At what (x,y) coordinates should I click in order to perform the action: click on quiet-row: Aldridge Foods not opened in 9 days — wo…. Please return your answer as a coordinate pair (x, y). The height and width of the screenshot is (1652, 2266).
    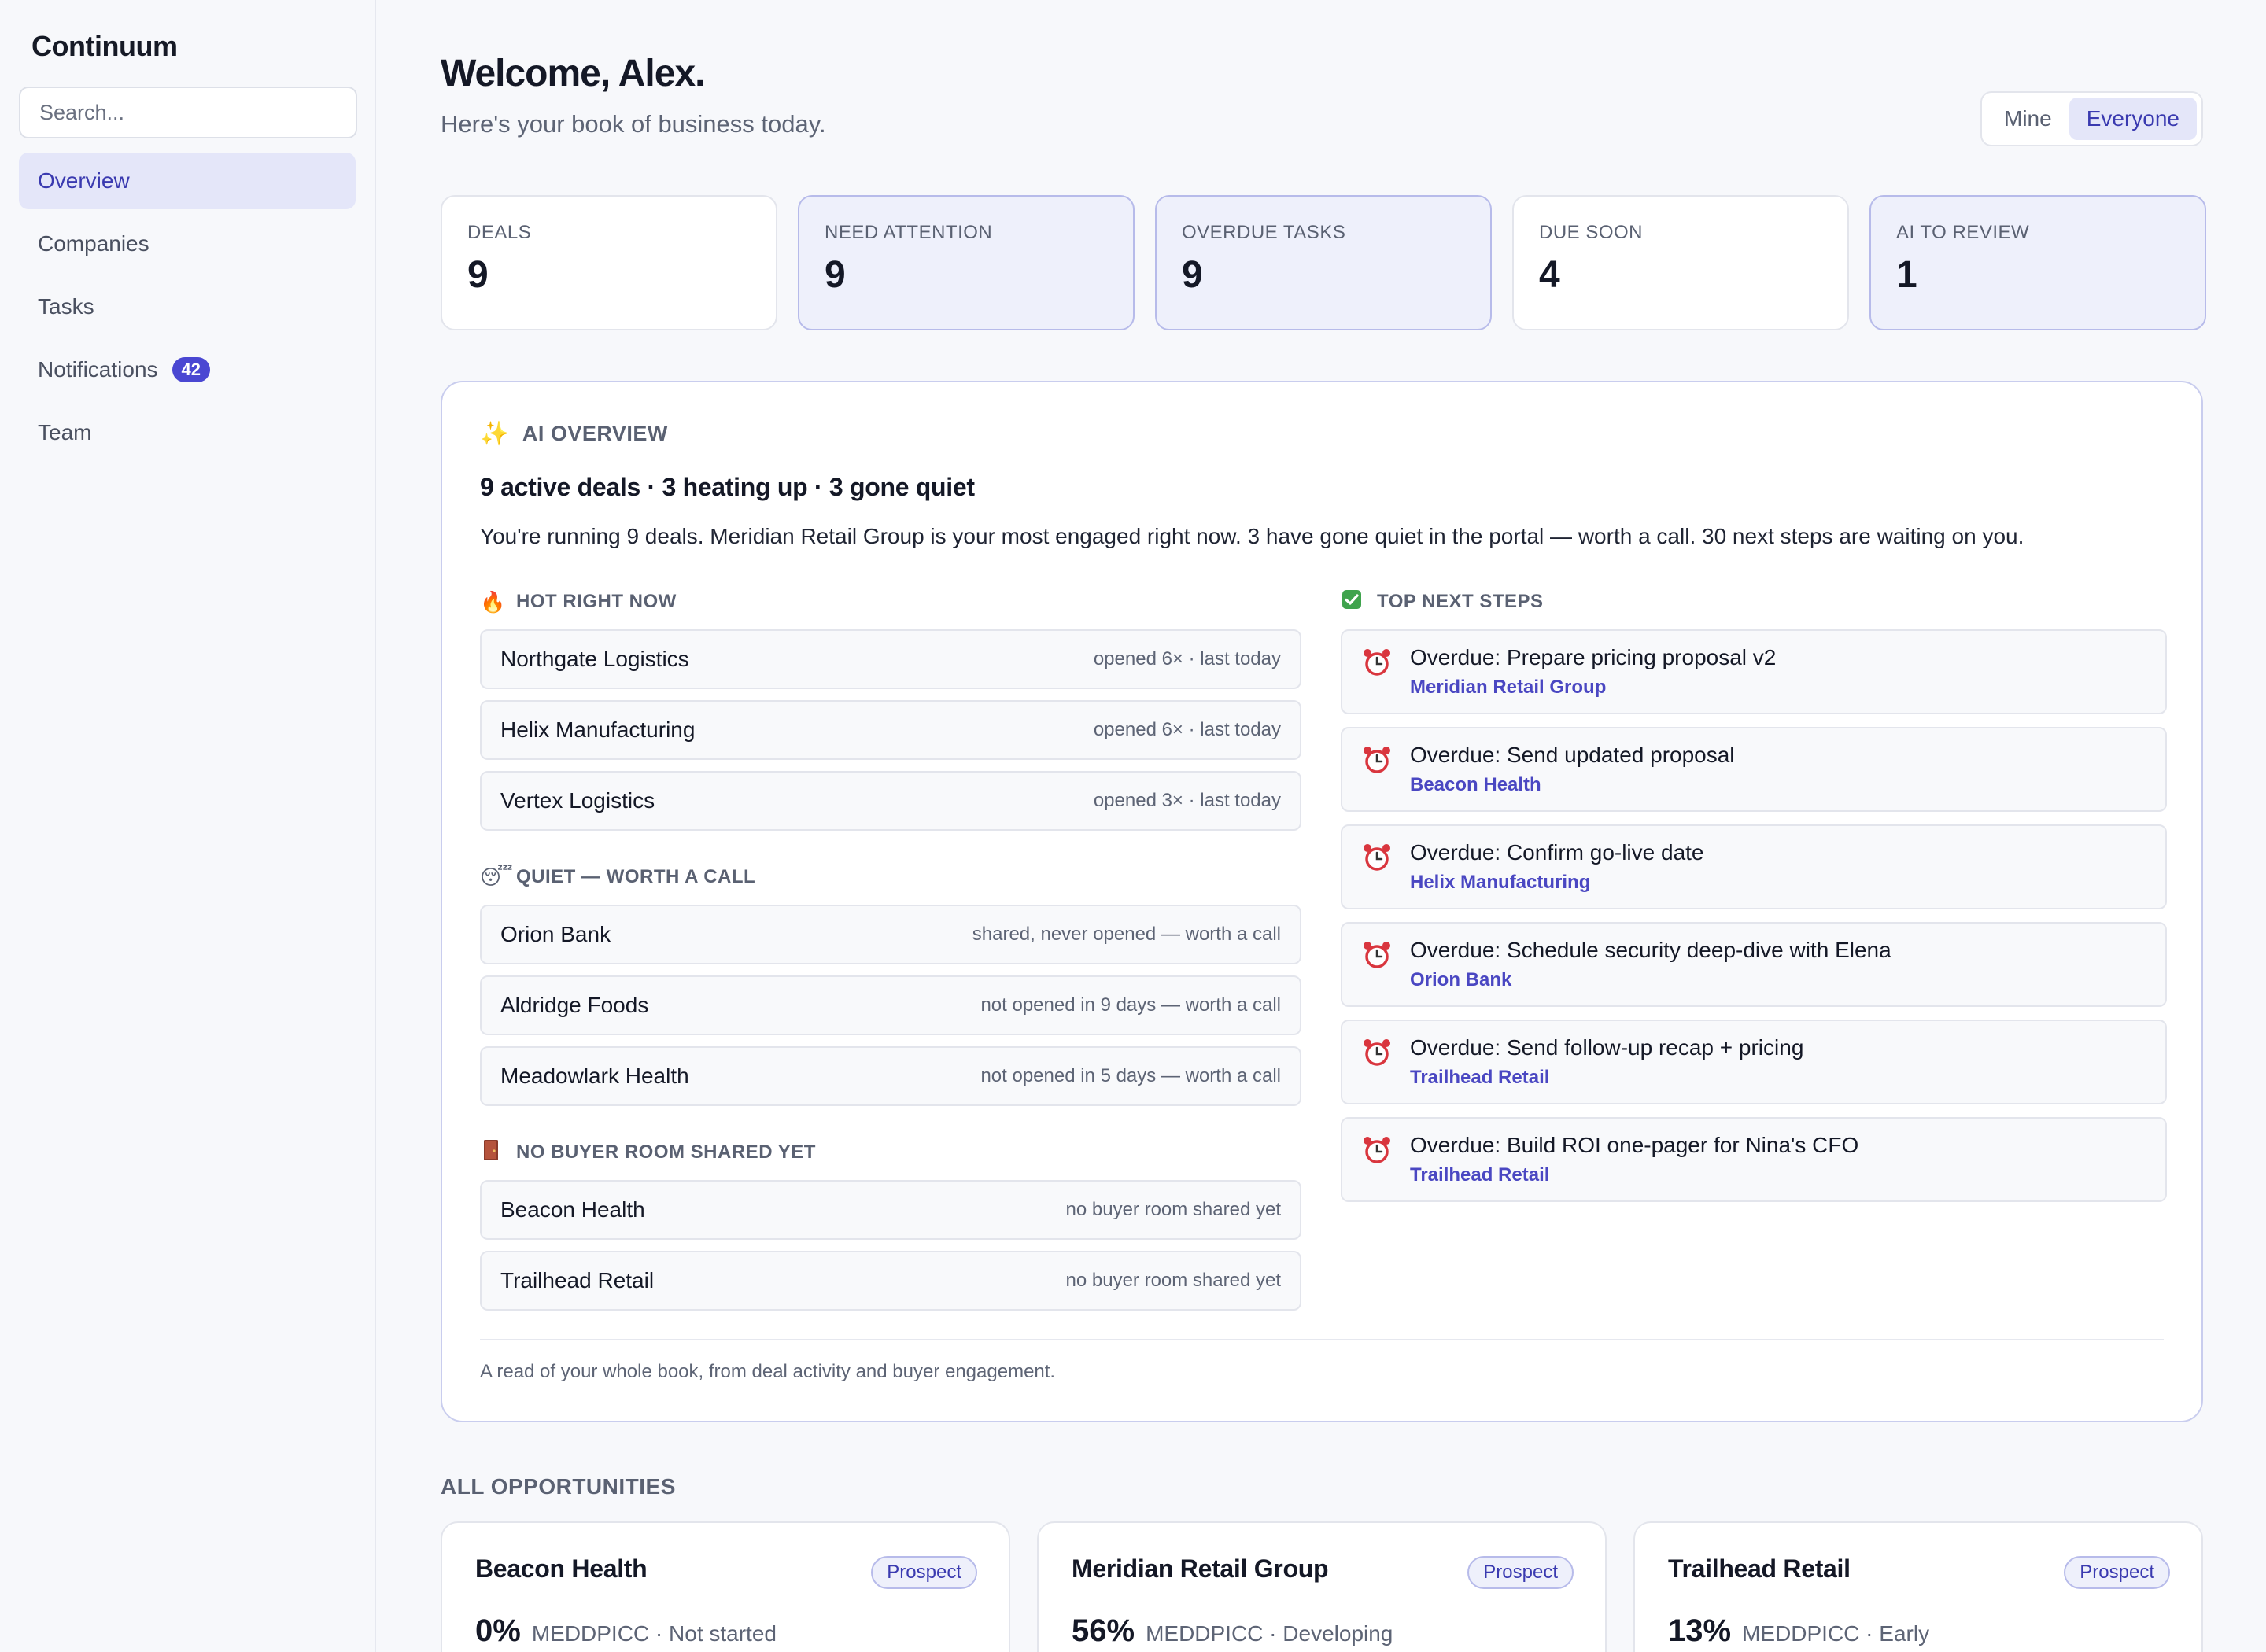
    Looking at the image, I should click on (890, 1005).